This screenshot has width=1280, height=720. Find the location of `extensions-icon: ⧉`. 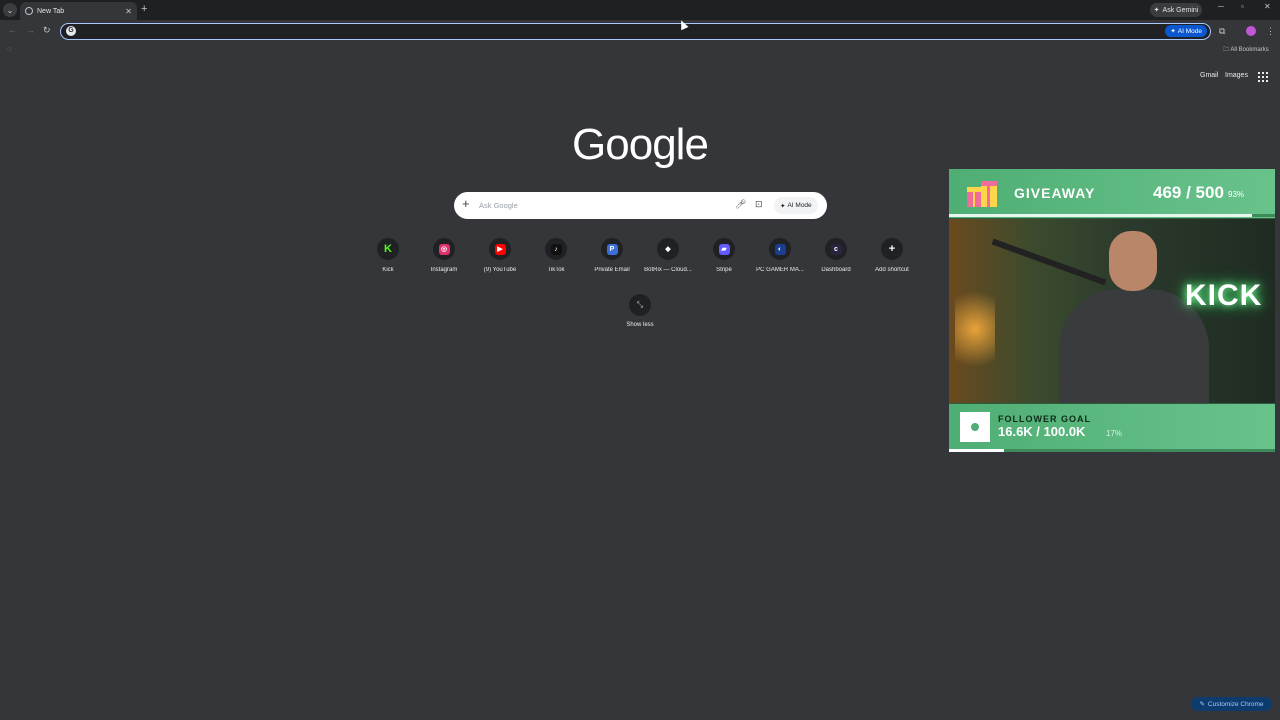

extensions-icon: ⧉ is located at coordinates (1222, 31).